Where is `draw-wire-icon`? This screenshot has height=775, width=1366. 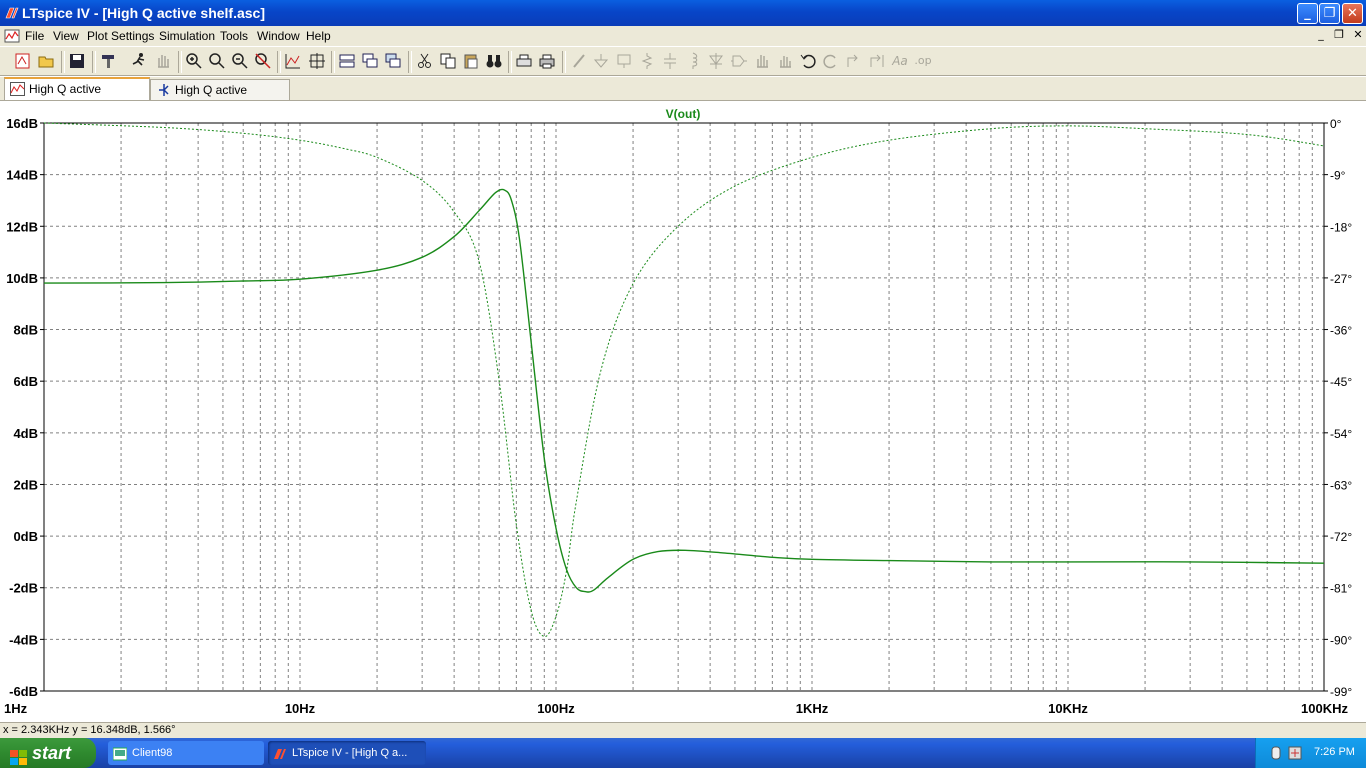 draw-wire-icon is located at coordinates (579, 61).